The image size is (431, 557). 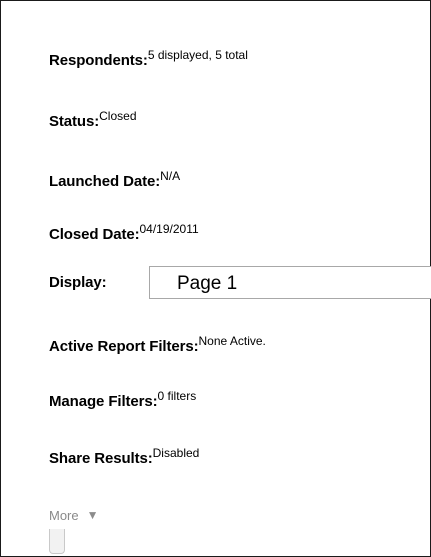 I want to click on display-row: Display:, so click(x=78, y=283).